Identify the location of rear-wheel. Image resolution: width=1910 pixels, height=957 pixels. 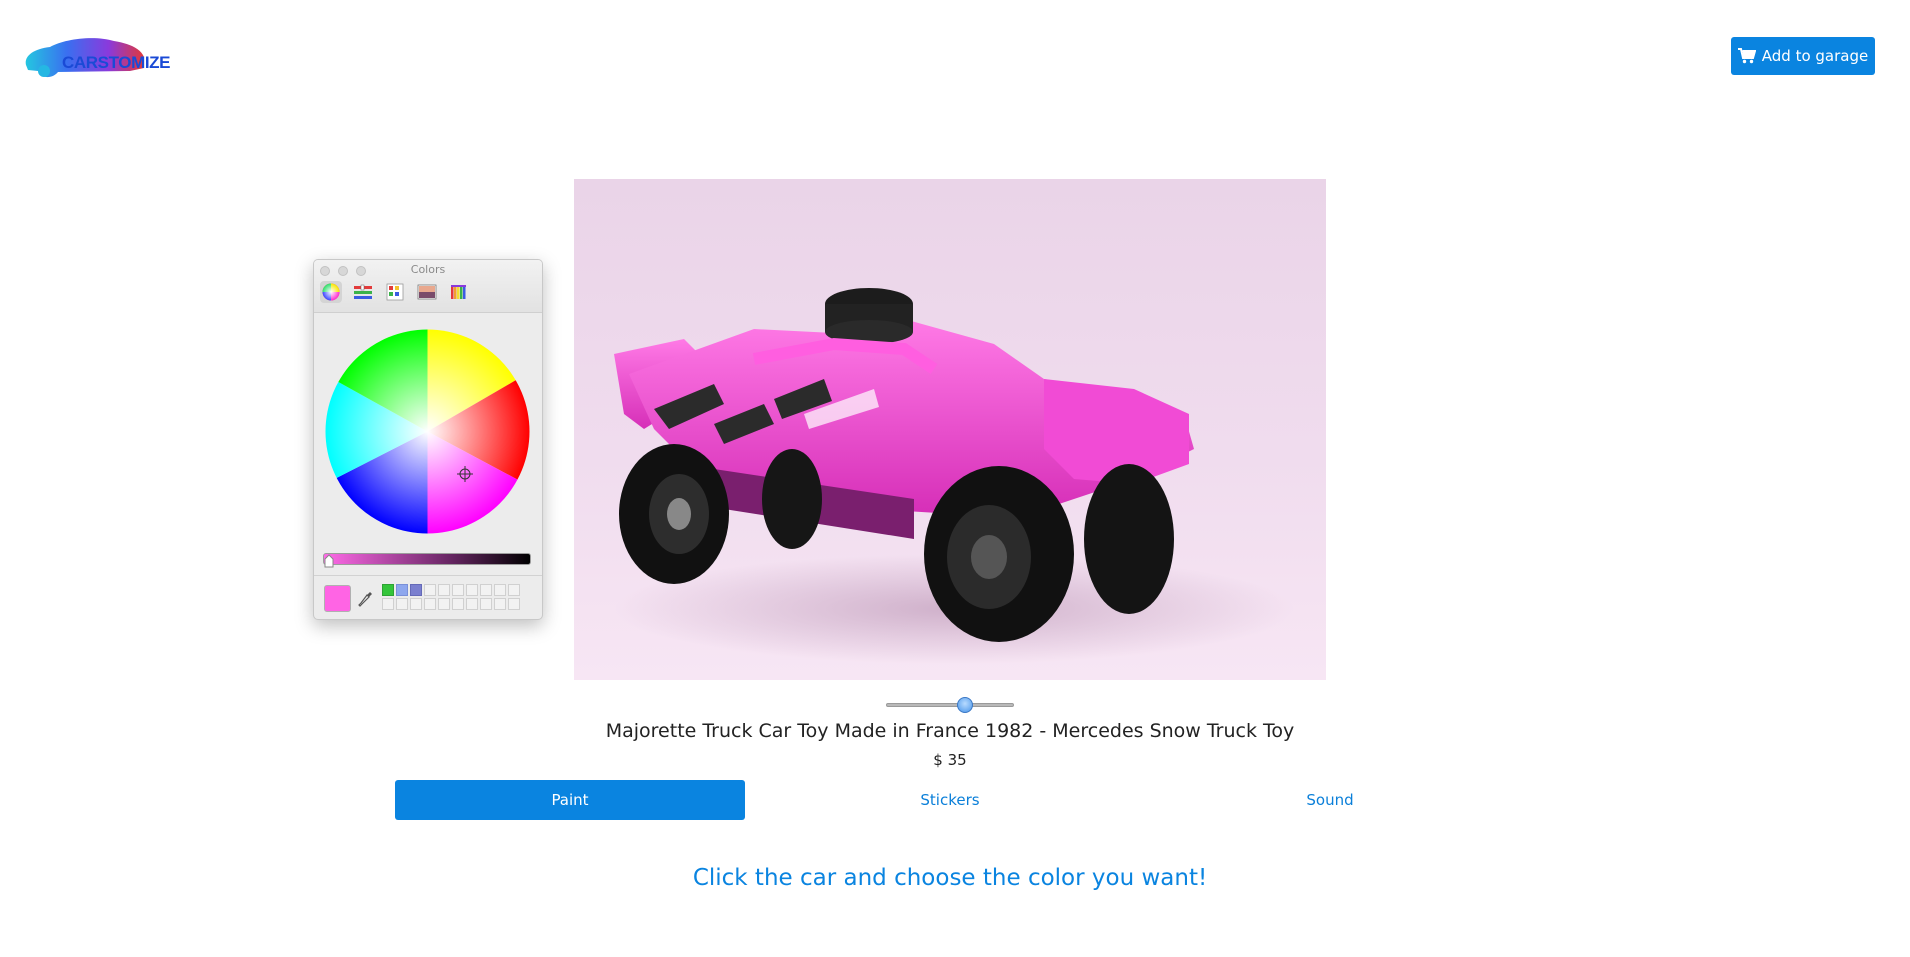
(674, 514).